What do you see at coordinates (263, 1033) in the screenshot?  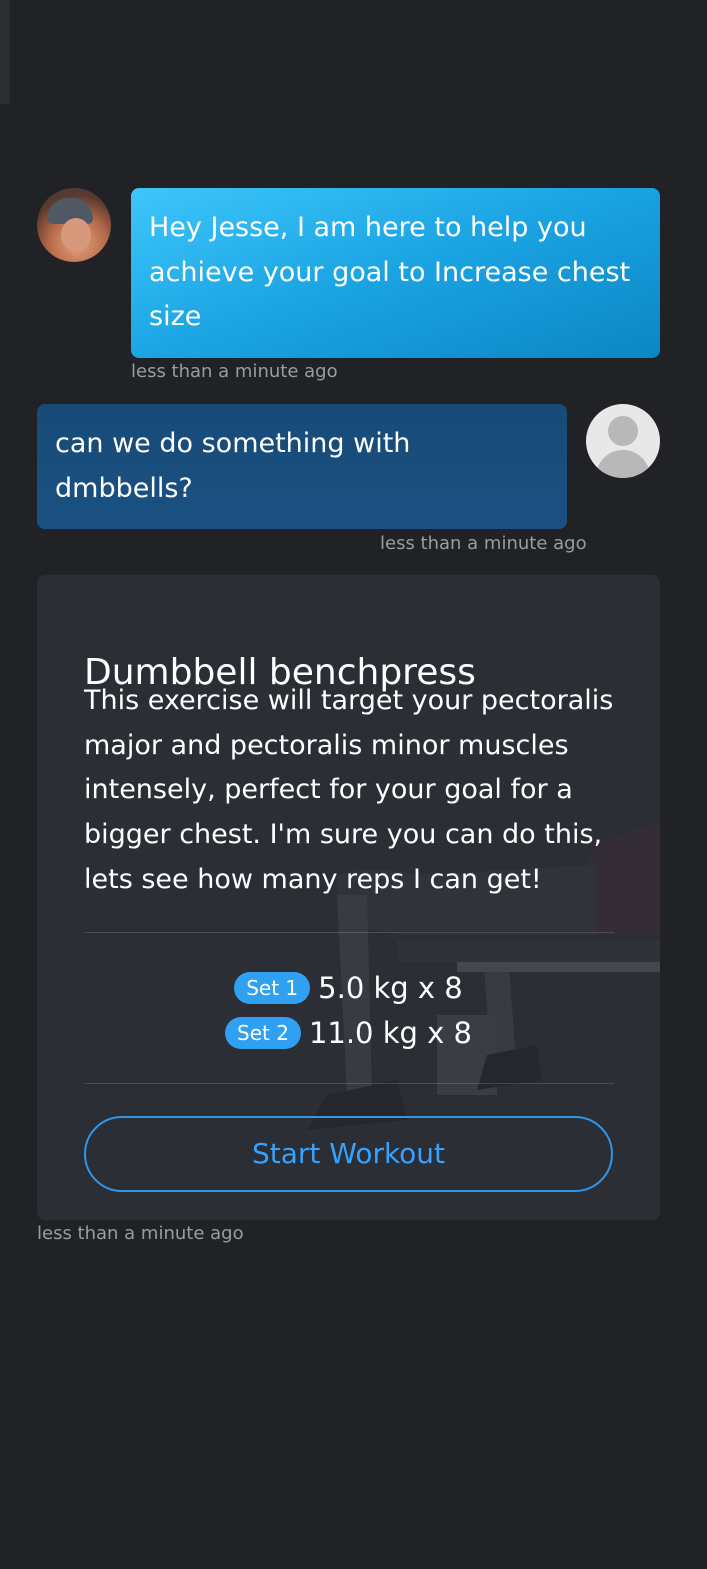 I see `set-badge: Set 2` at bounding box center [263, 1033].